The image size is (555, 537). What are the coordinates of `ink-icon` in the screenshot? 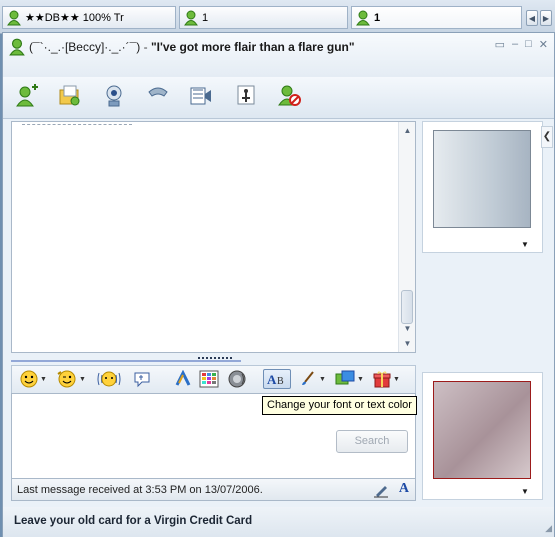 It's located at (183, 378).